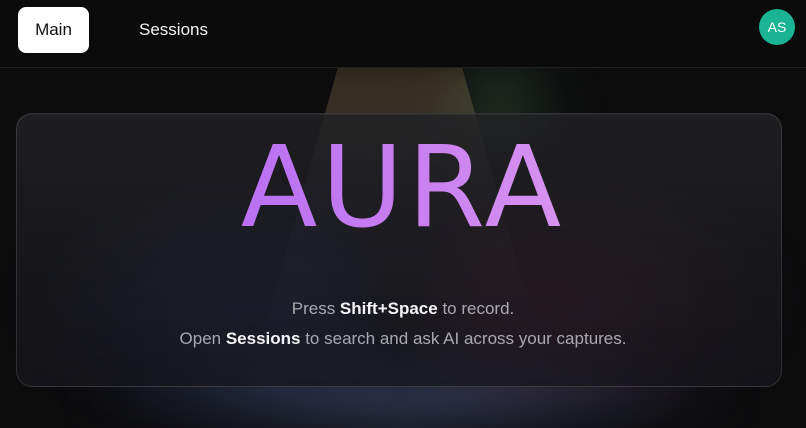 This screenshot has width=806, height=428. Describe the element at coordinates (202, 338) in the screenshot. I see `sessions-hint-prefix: Open` at that location.